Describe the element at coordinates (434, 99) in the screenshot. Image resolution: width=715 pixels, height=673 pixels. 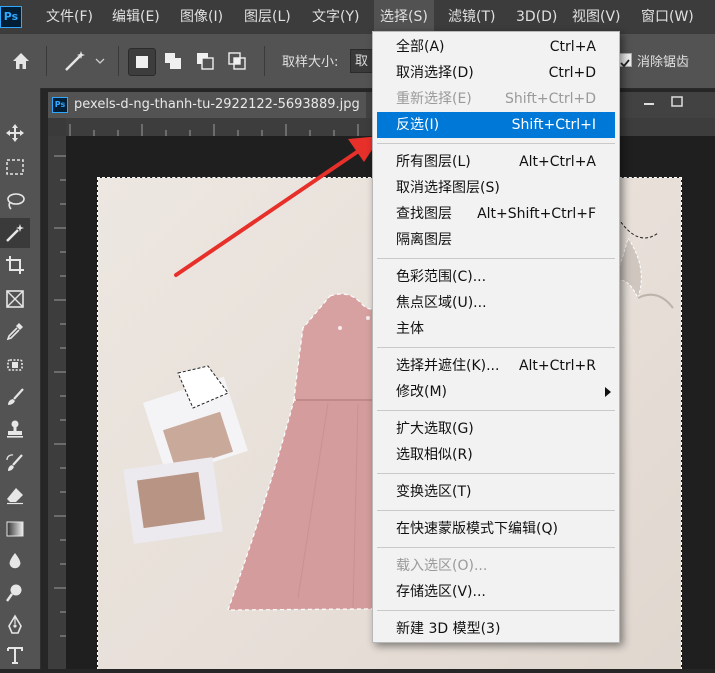
I see `menu-item-label: 重新选择(E)` at that location.